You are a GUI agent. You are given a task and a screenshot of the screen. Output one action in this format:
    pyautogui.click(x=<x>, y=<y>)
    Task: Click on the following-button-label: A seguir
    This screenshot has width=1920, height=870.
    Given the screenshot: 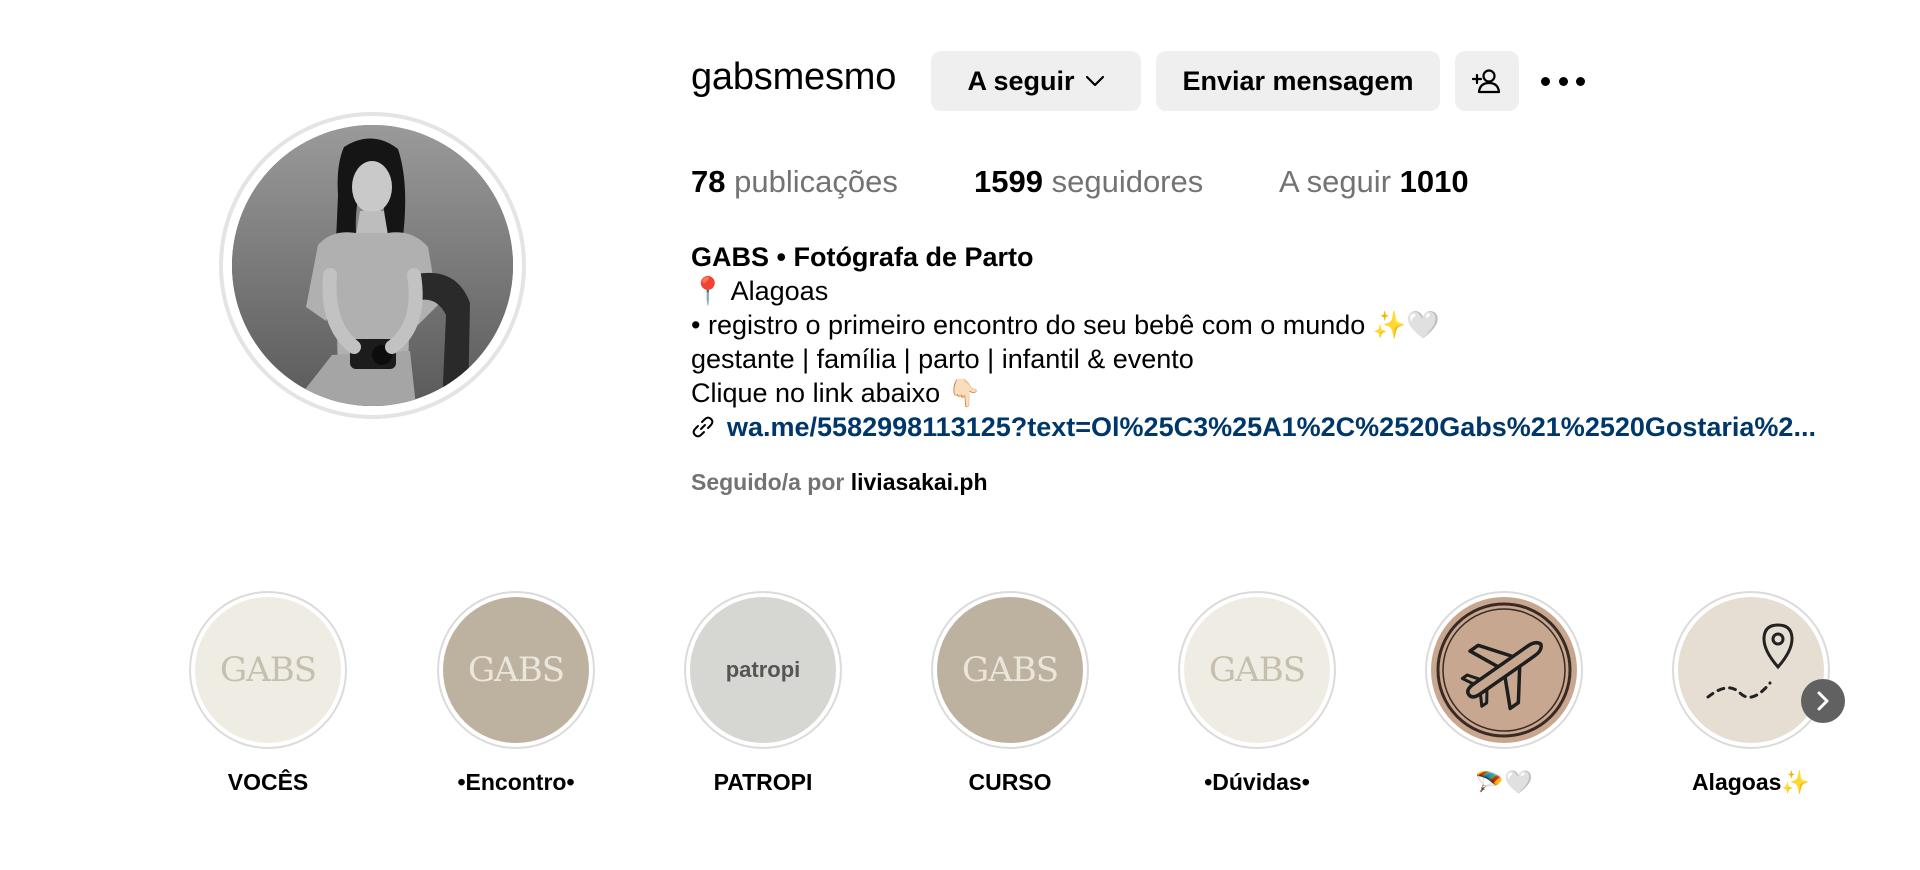 What is the action you would take?
    pyautogui.click(x=1021, y=80)
    